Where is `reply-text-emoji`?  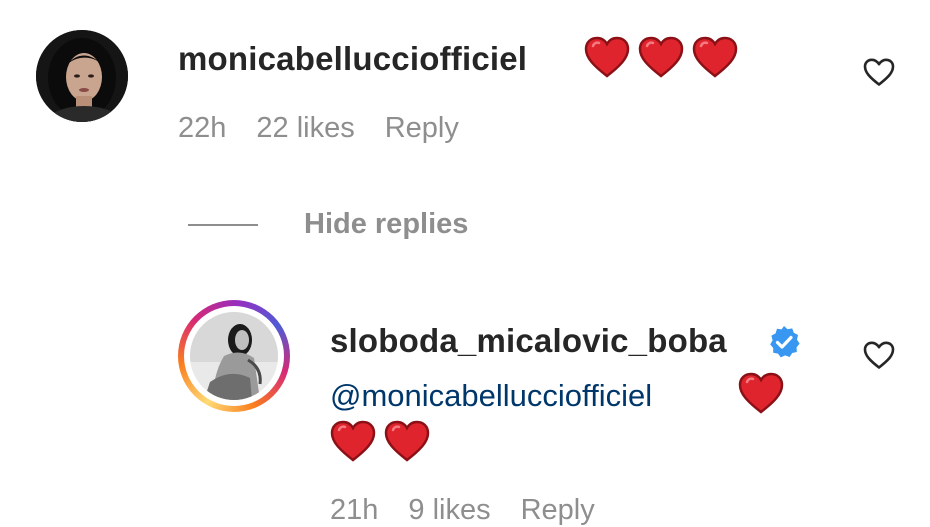
reply-text-emoji is located at coordinates (761, 393).